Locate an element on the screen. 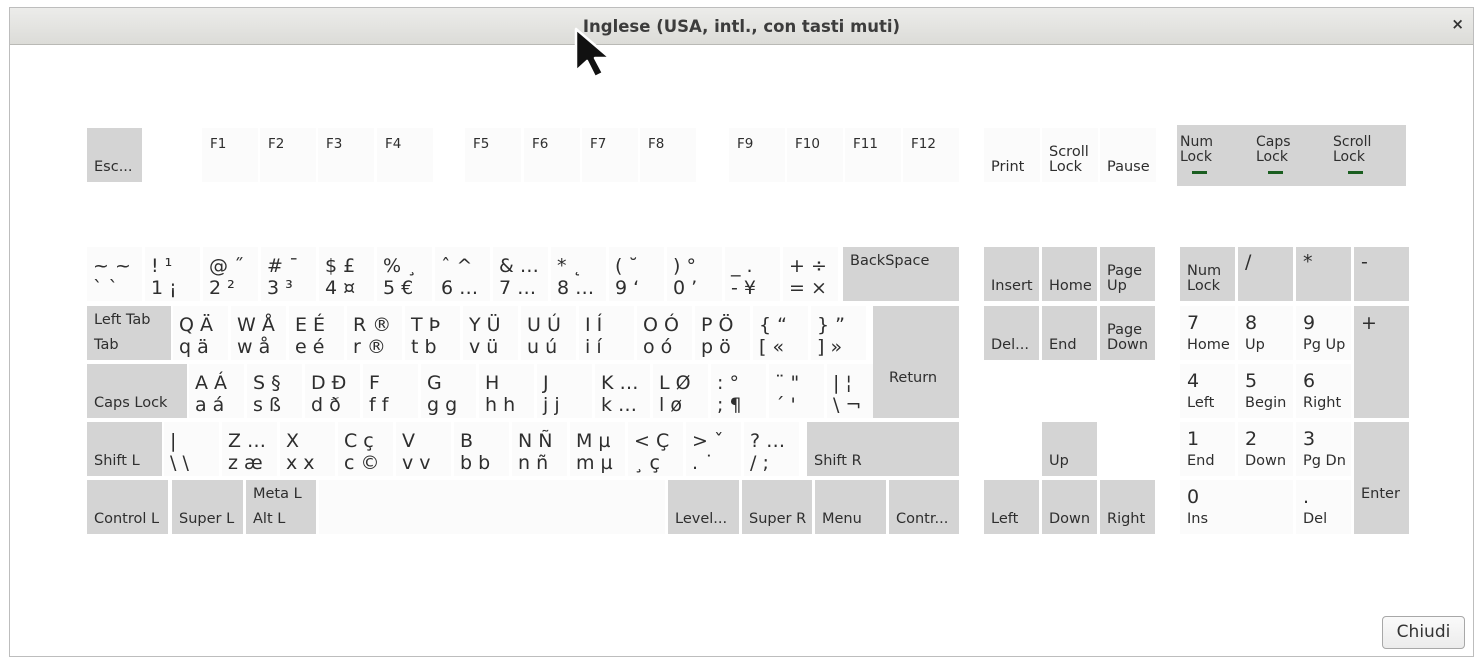 This screenshot has height=666, width=1484. key-np-multiply: * is located at coordinates (1323, 274).